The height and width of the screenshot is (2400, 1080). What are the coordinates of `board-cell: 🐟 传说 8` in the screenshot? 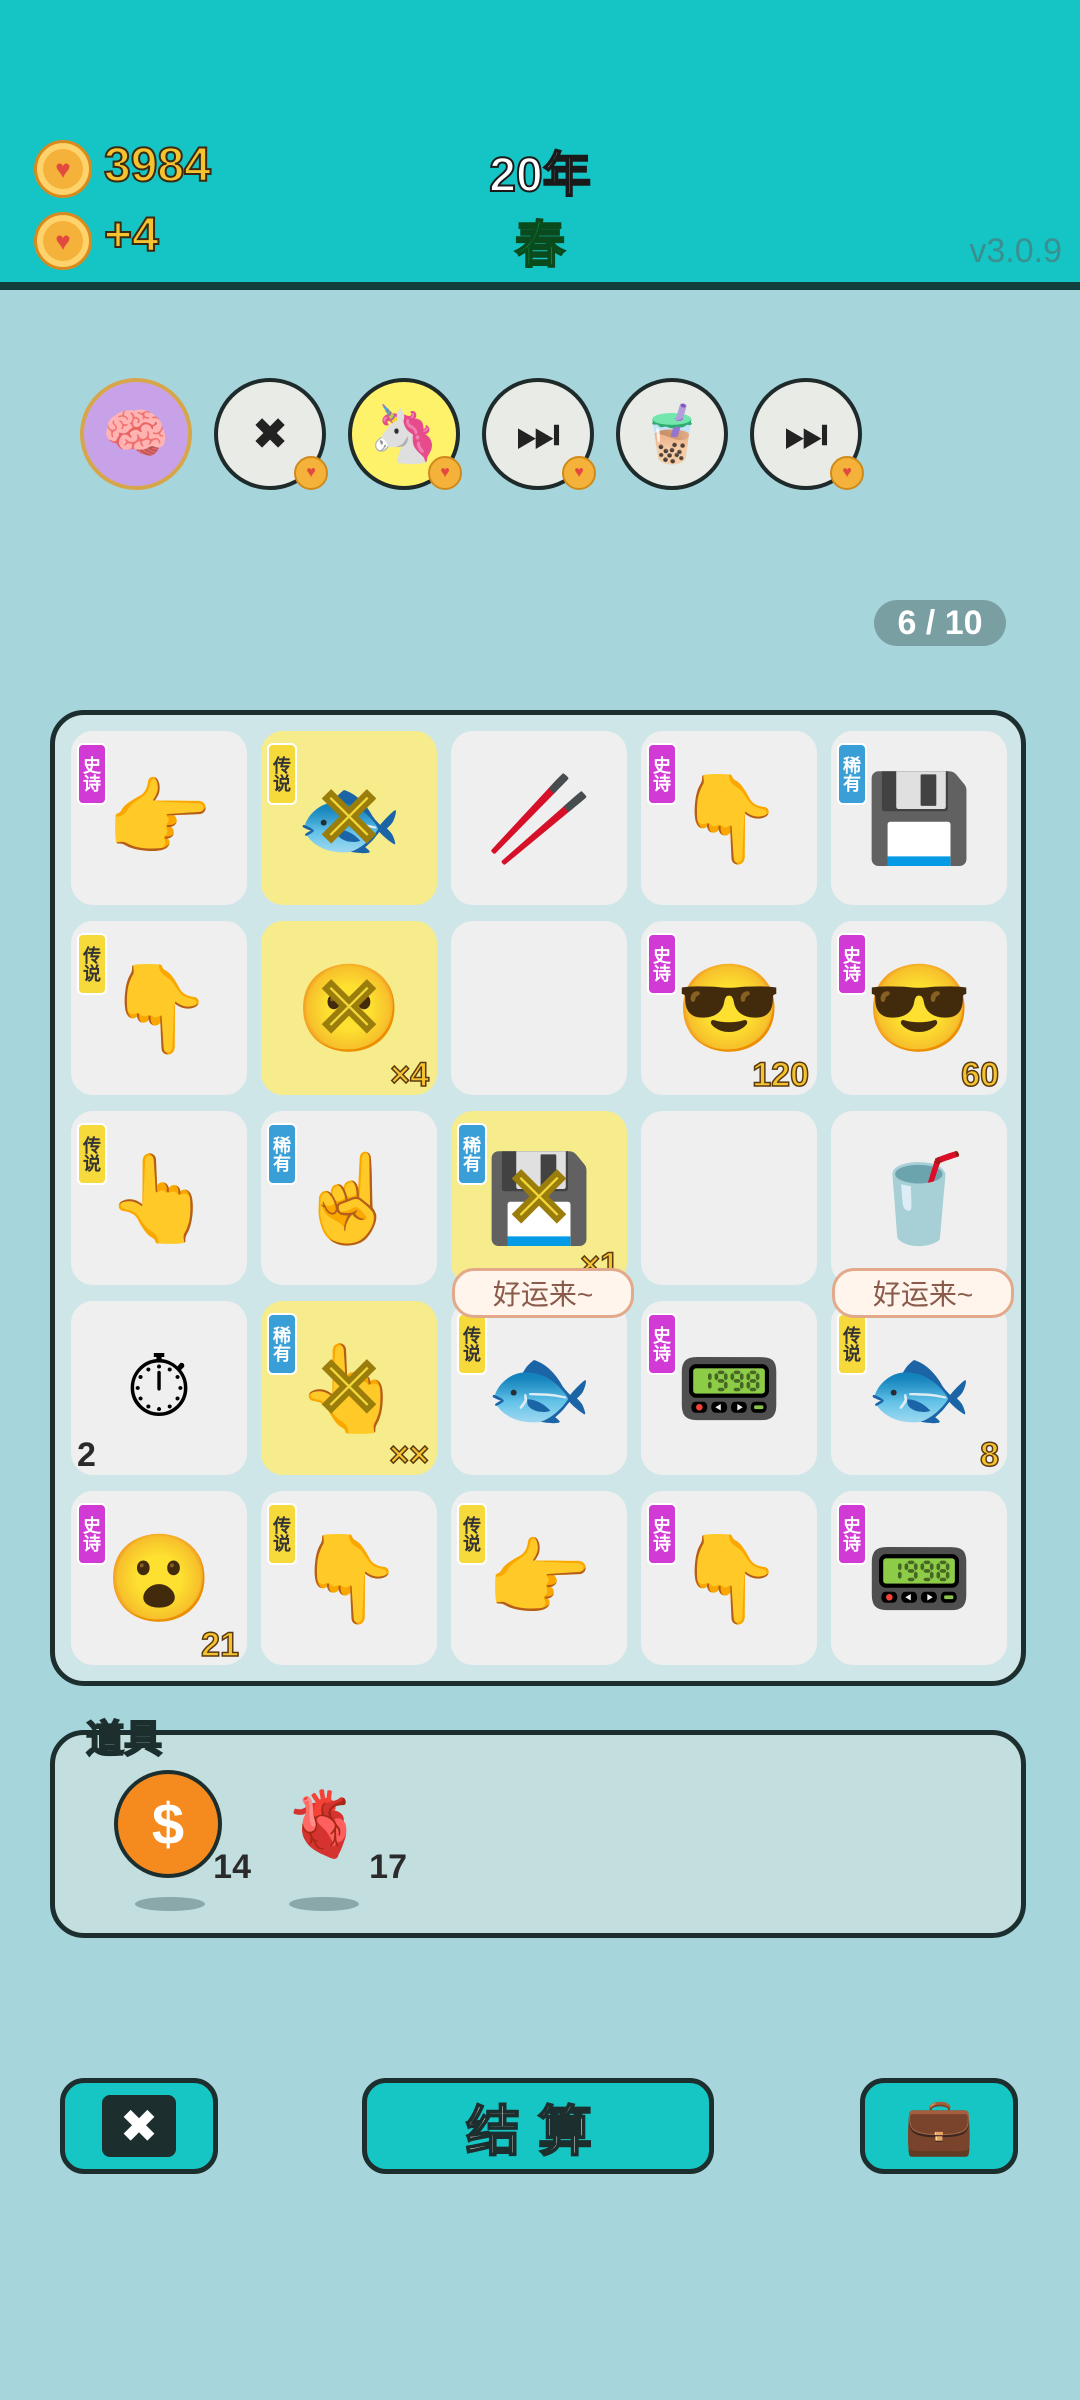 It's located at (919, 1388).